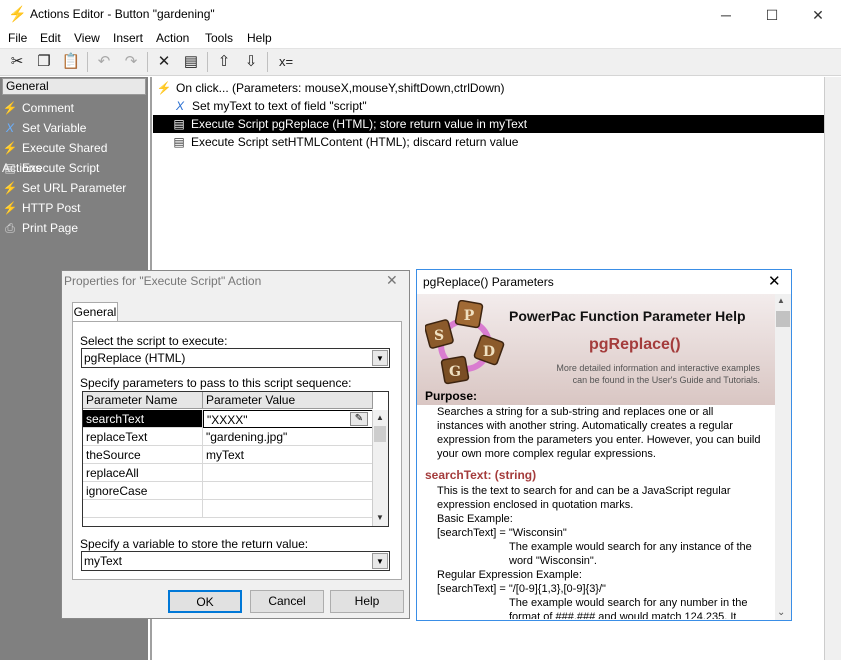  Describe the element at coordinates (74, 228) in the screenshot. I see `palette-item-print-page: ⎙ Print Page` at that location.